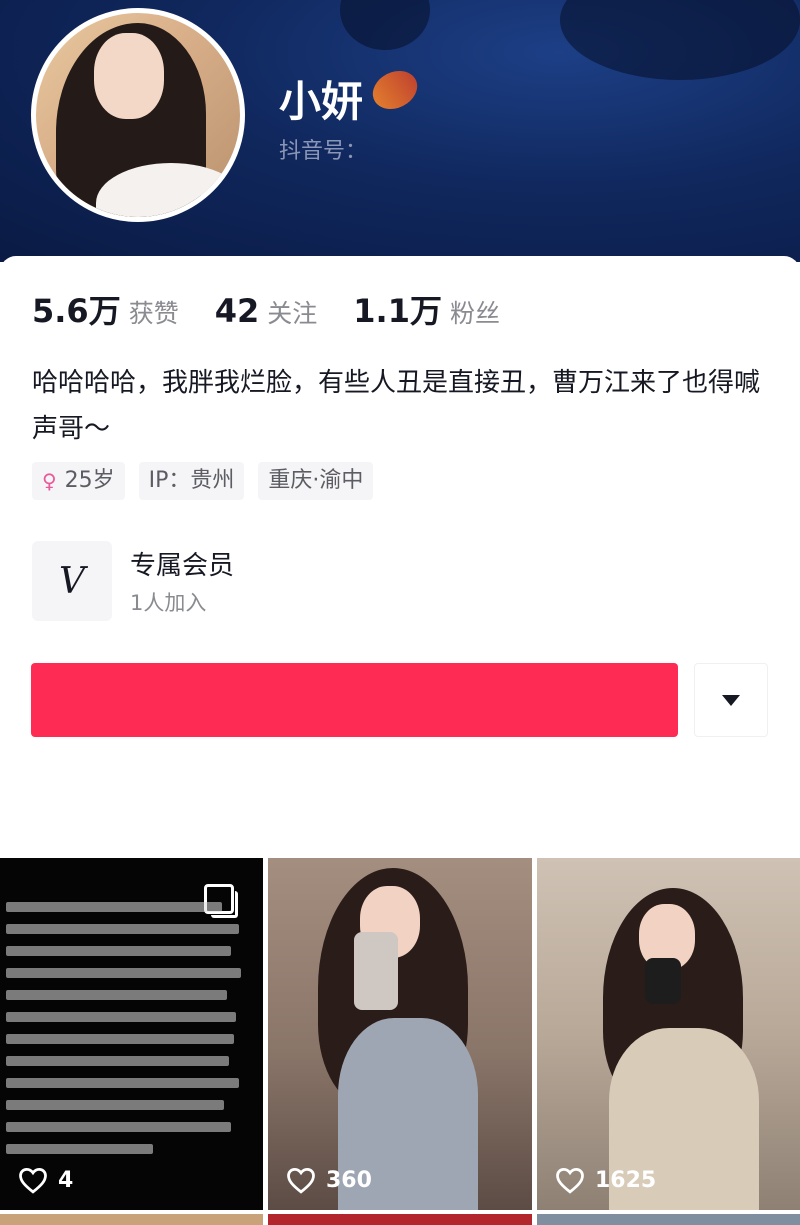 Image resolution: width=800 pixels, height=1225 pixels. What do you see at coordinates (49, 481) in the screenshot?
I see `female-icon: ♀` at bounding box center [49, 481].